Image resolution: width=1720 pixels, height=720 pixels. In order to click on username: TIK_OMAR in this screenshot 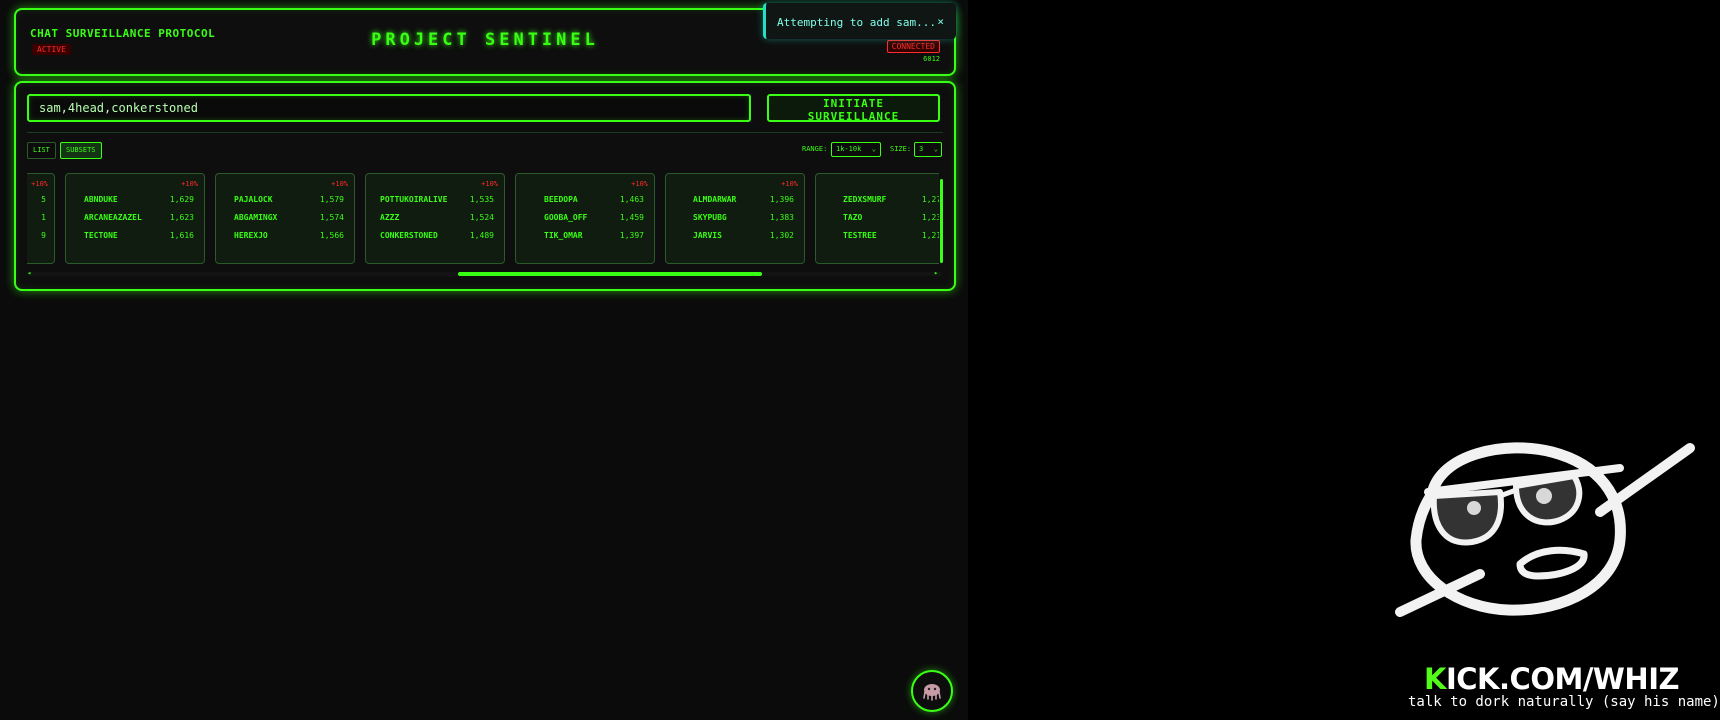, I will do `click(563, 235)`.